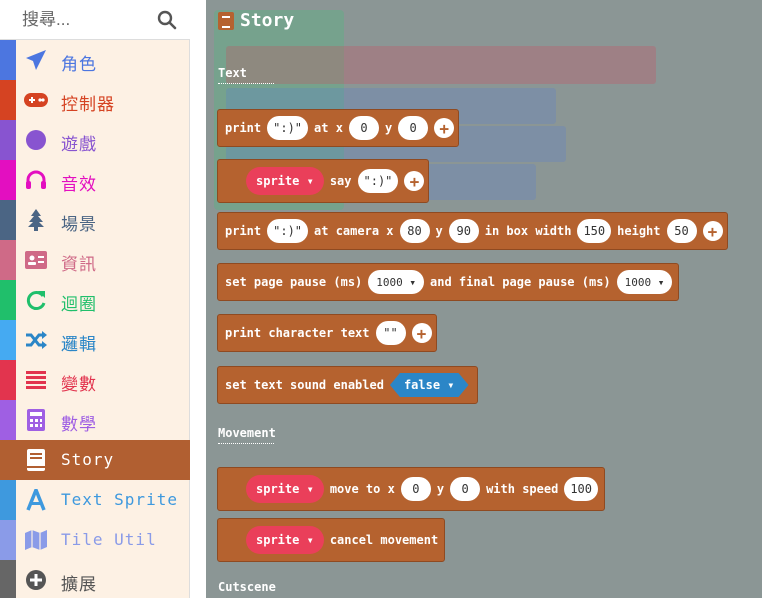 The height and width of the screenshot is (598, 762). I want to click on category-story: Story, so click(95, 460).